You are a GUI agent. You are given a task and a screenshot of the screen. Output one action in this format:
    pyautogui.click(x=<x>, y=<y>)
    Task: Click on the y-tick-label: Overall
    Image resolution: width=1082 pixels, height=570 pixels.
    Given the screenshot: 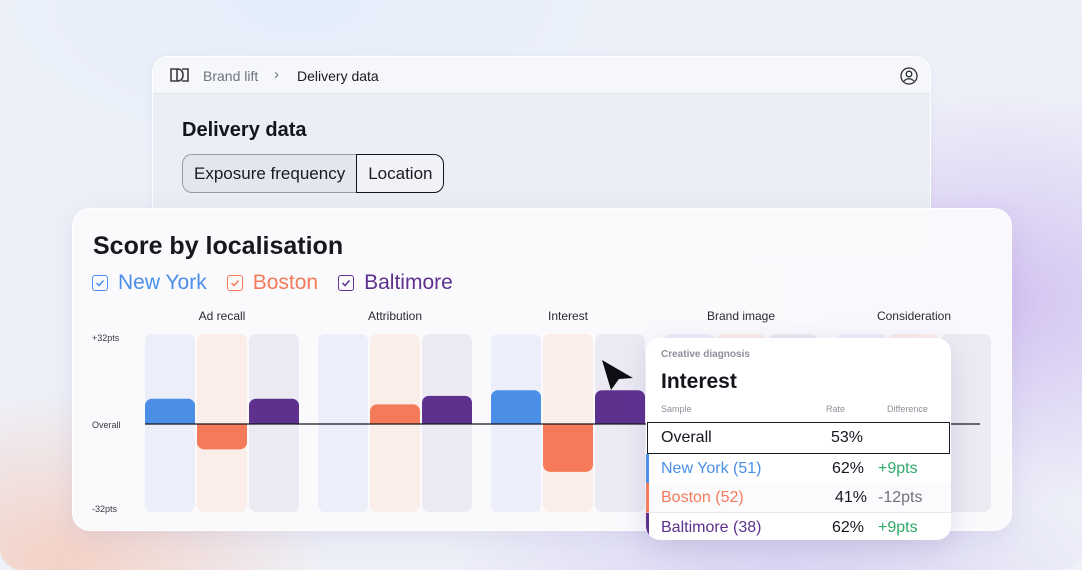 What is the action you would take?
    pyautogui.click(x=106, y=425)
    